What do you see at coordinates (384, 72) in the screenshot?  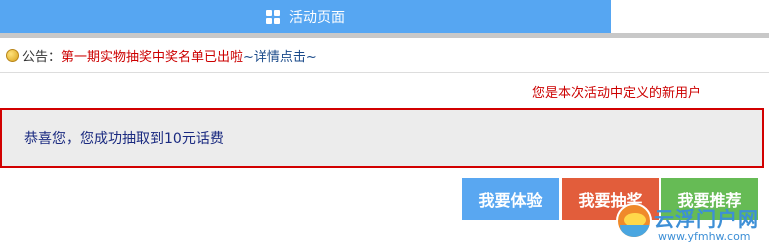 I see `notice-divider` at bounding box center [384, 72].